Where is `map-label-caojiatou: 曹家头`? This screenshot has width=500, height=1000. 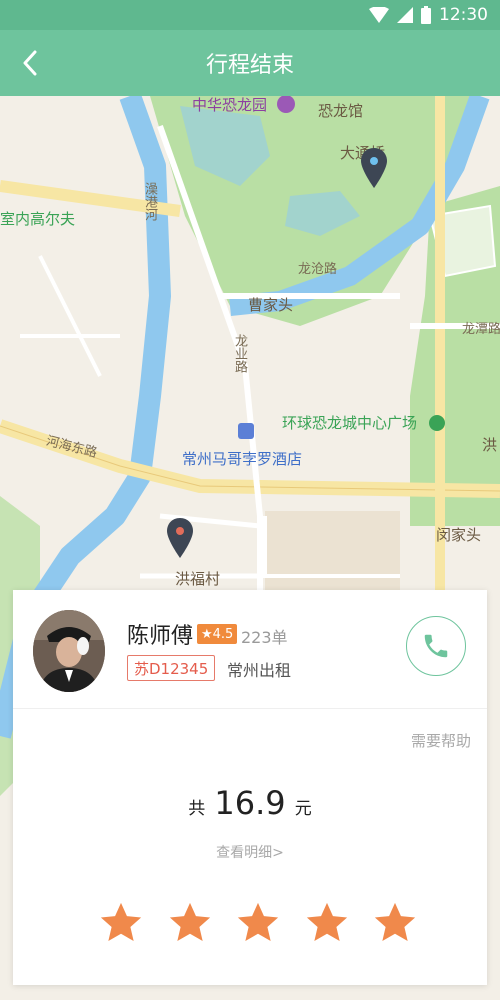
map-label-caojiatou: 曹家头 is located at coordinates (271, 305).